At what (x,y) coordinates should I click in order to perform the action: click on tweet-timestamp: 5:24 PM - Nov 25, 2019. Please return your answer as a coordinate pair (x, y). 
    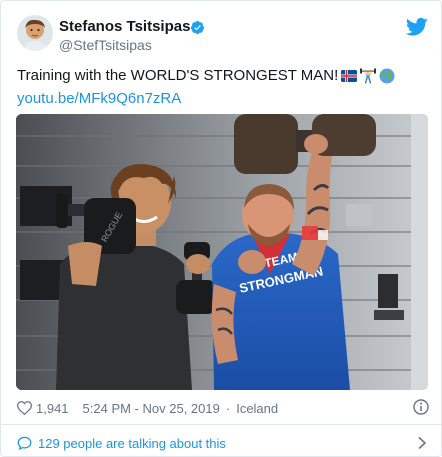
    Looking at the image, I should click on (151, 408).